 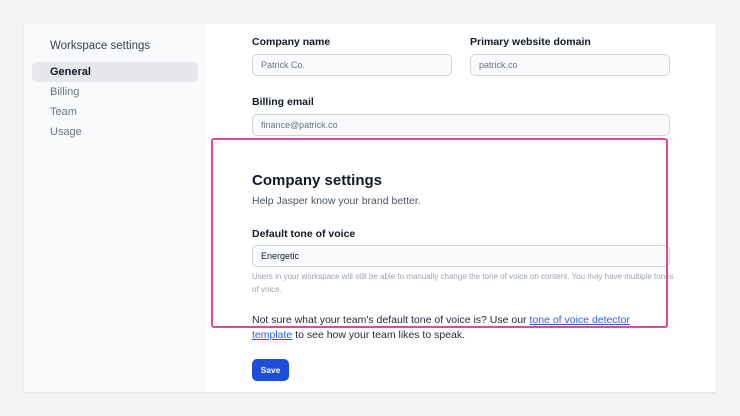 What do you see at coordinates (570, 65) in the screenshot?
I see `domain-input` at bounding box center [570, 65].